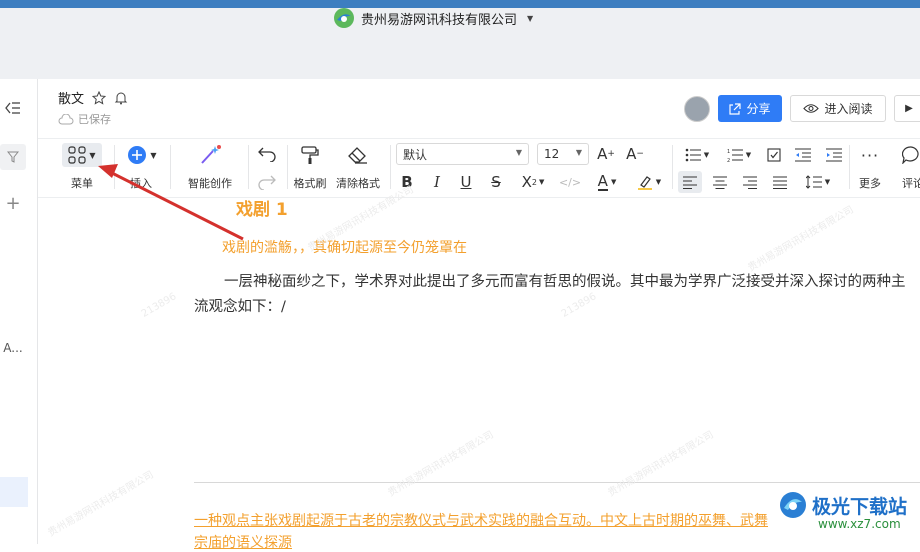  What do you see at coordinates (793, 505) in the screenshot?
I see `brand-logo-icon` at bounding box center [793, 505].